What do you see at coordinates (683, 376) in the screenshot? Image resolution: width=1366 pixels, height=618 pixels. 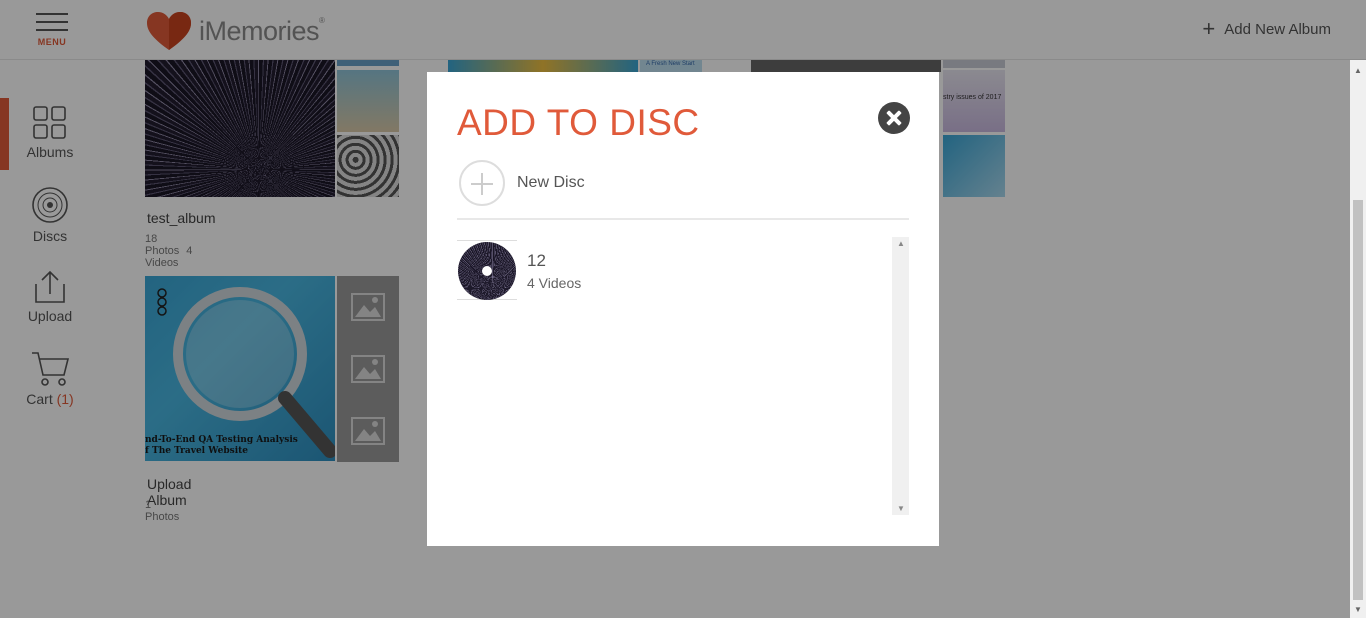 I see `disc-list: 12 4 Videos ▲ ▼` at bounding box center [683, 376].